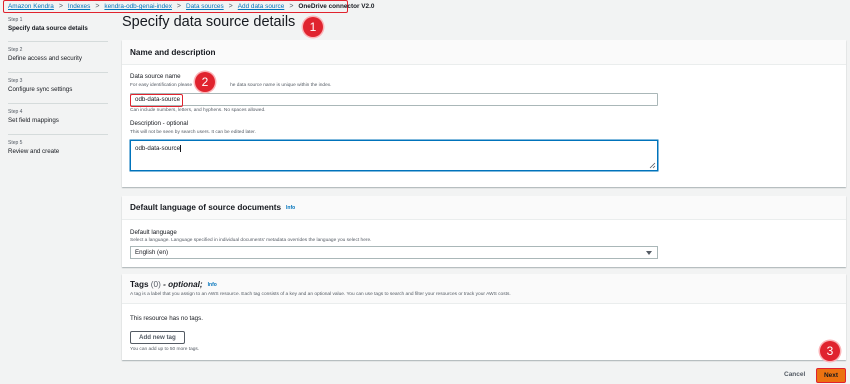 The height and width of the screenshot is (384, 850). Describe the element at coordinates (155, 76) in the screenshot. I see `data-source-name-label: Data source name` at that location.